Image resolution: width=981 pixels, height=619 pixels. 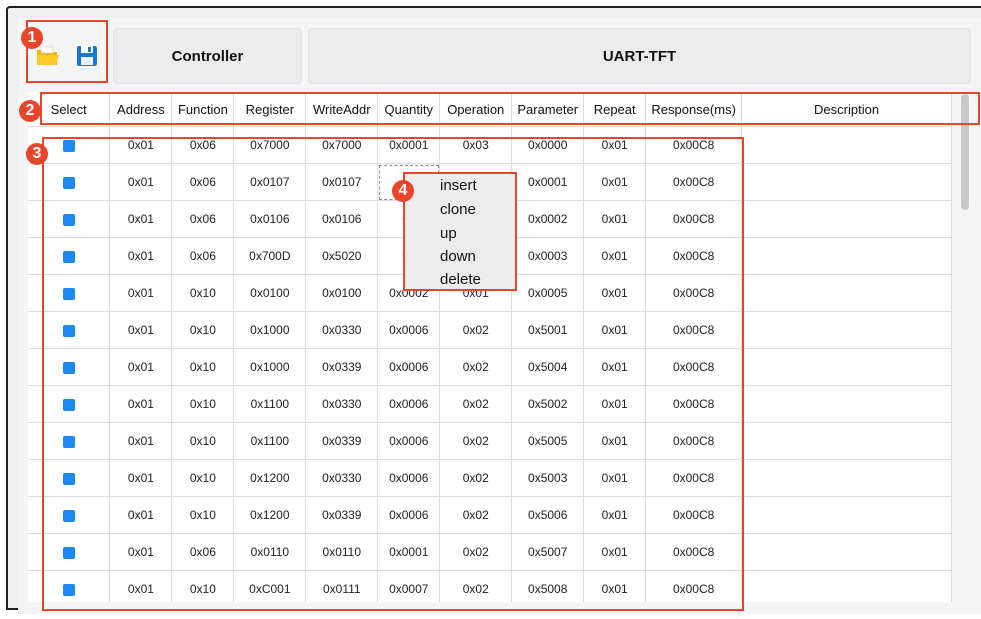 I want to click on menu-item-delete: delete, so click(x=460, y=280).